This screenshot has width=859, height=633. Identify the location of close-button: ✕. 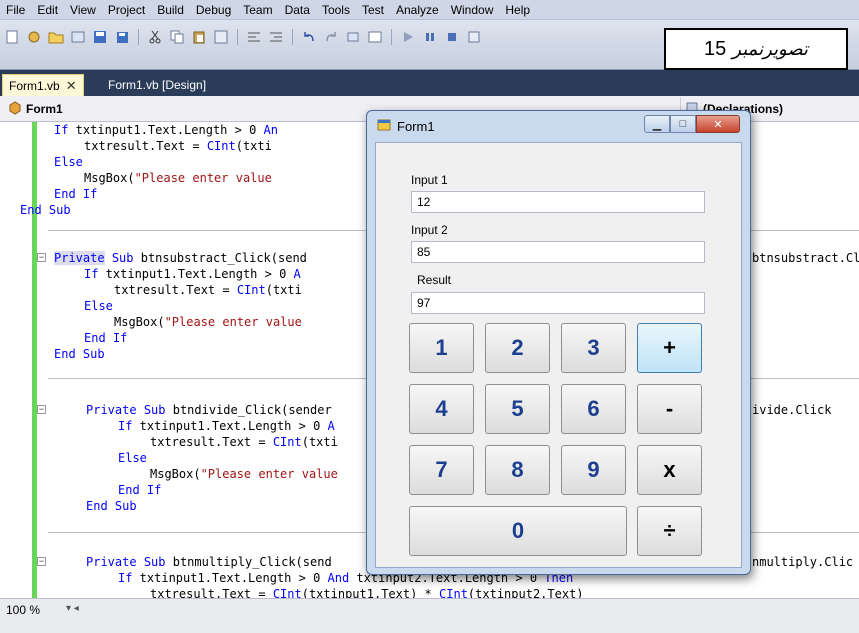
(718, 124).